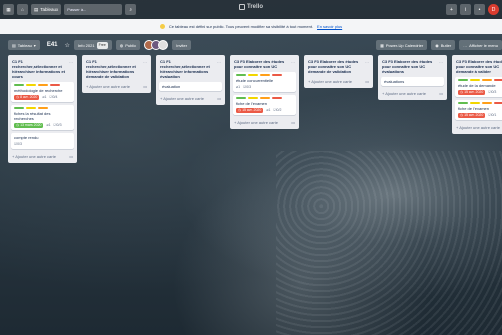 This screenshot has width=502, height=335. Describe the element at coordinates (8, 9) in the screenshot. I see `apps-button: ▦` at that location.